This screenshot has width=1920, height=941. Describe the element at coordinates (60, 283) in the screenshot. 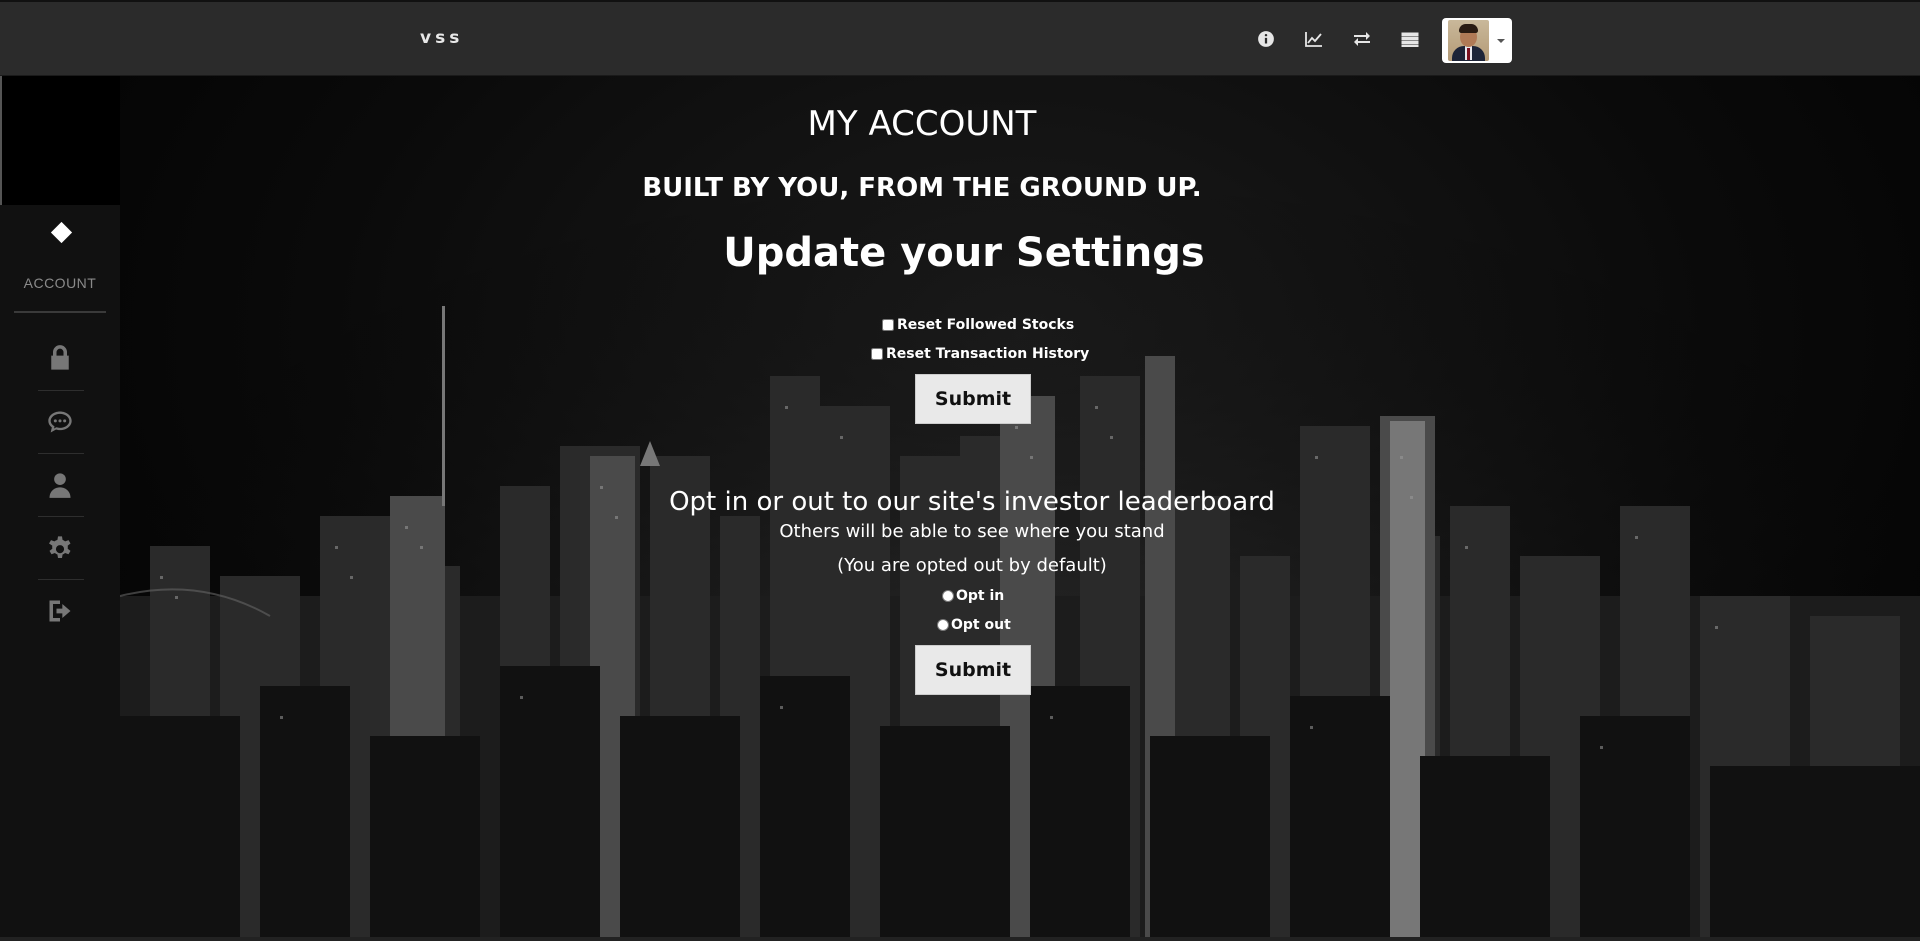

I see `sidebar-header-label: ACCOUNT` at that location.